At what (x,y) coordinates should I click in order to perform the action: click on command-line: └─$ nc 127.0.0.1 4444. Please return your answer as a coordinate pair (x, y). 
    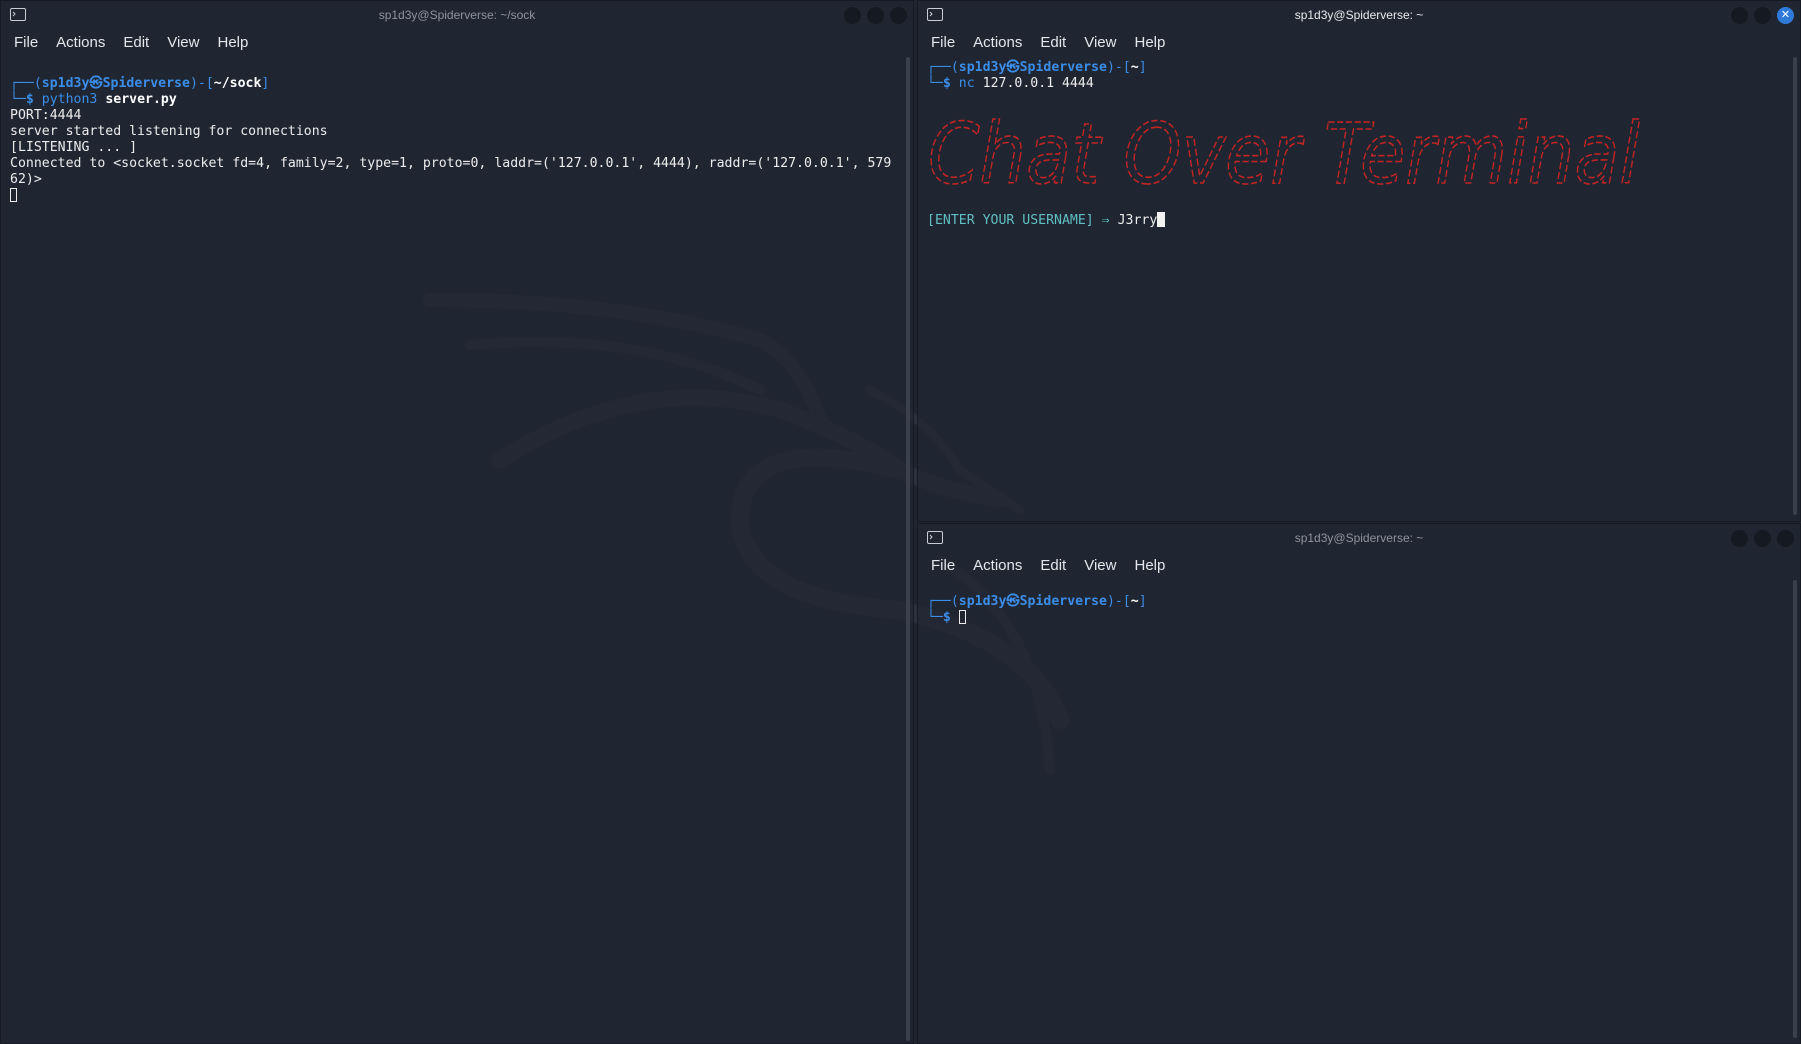
    Looking at the image, I should click on (1010, 83).